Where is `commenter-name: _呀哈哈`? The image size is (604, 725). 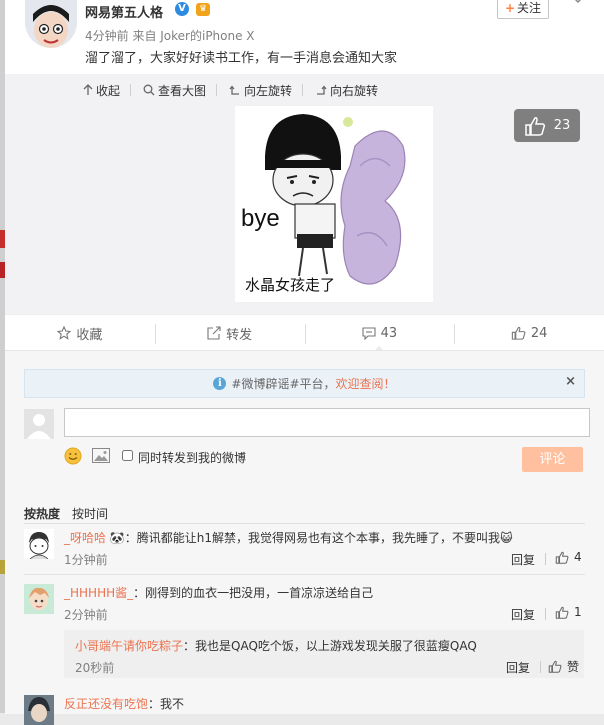
commenter-name: _呀哈哈 is located at coordinates (85, 538).